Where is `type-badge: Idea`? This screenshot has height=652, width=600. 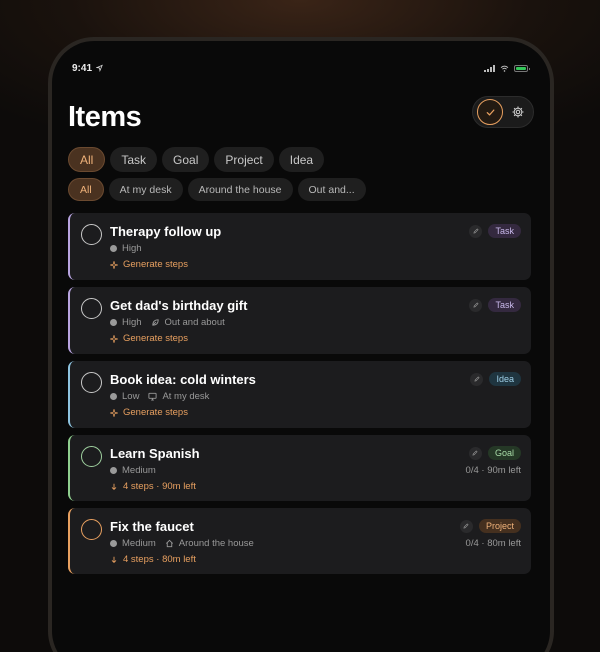
type-badge: Idea is located at coordinates (505, 379).